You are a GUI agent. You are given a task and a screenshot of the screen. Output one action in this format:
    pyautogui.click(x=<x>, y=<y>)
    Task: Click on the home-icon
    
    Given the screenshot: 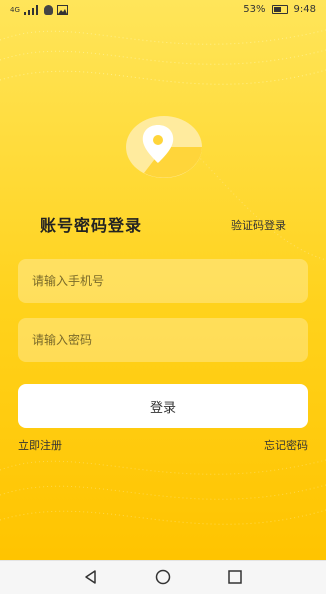 What is the action you would take?
    pyautogui.click(x=163, y=577)
    